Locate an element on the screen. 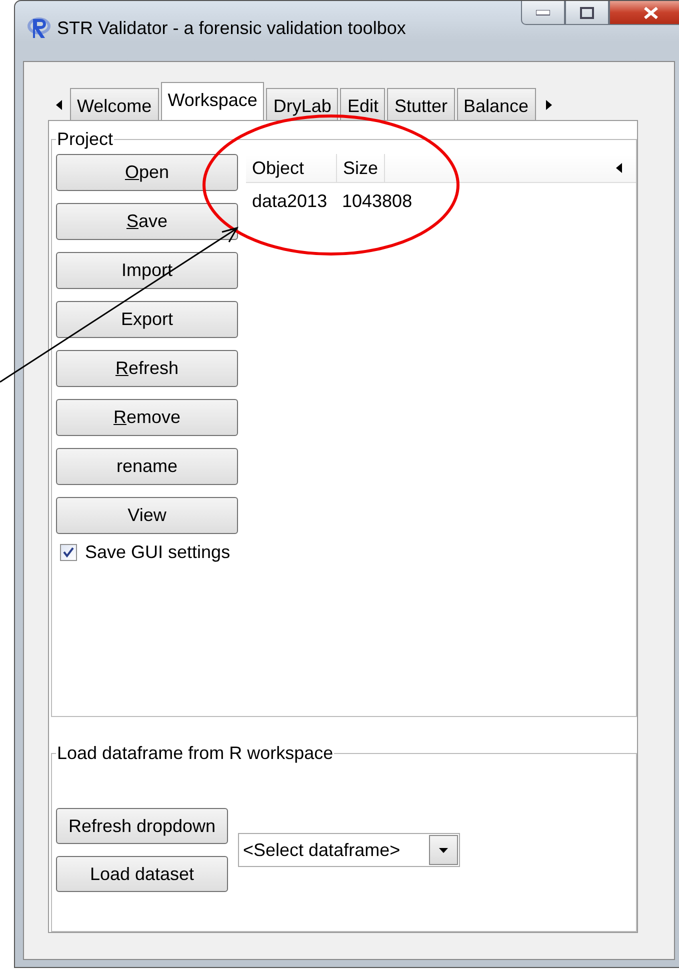 The height and width of the screenshot is (973, 679). group-title: Project is located at coordinates (85, 139).